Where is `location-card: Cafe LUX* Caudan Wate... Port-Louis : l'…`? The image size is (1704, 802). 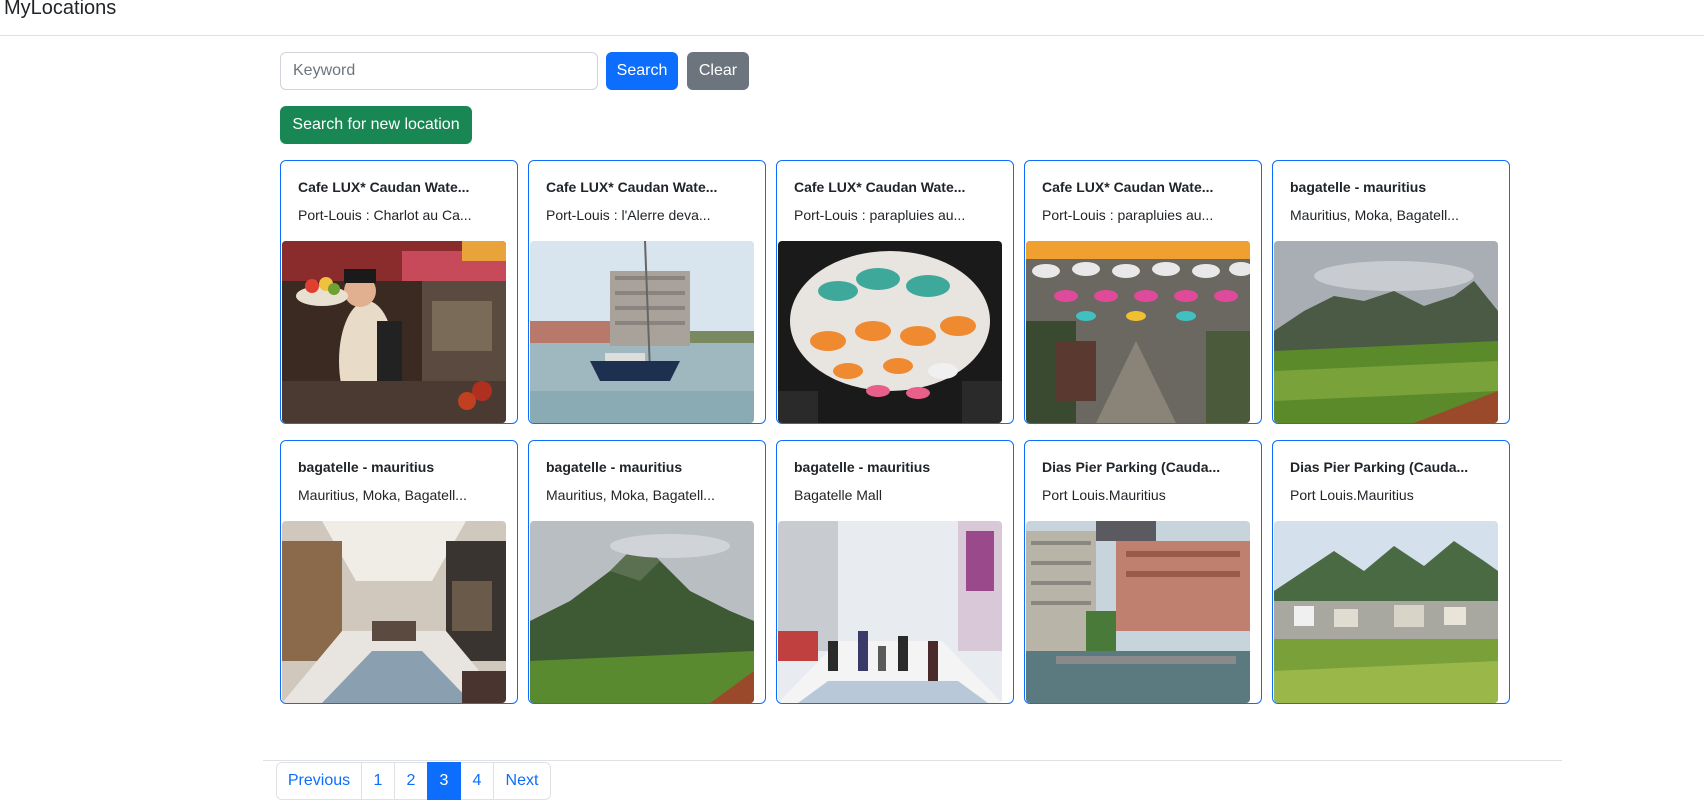 location-card: Cafe LUX* Caudan Wate... Port-Louis : l'… is located at coordinates (647, 292).